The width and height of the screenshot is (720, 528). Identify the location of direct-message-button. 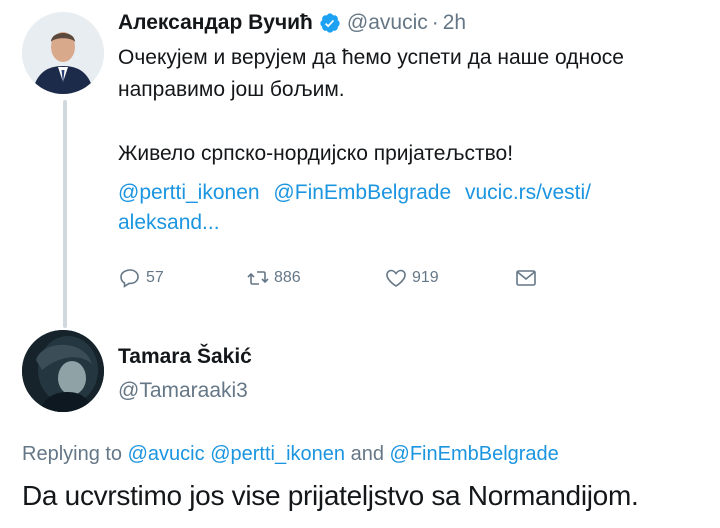
(528, 278).